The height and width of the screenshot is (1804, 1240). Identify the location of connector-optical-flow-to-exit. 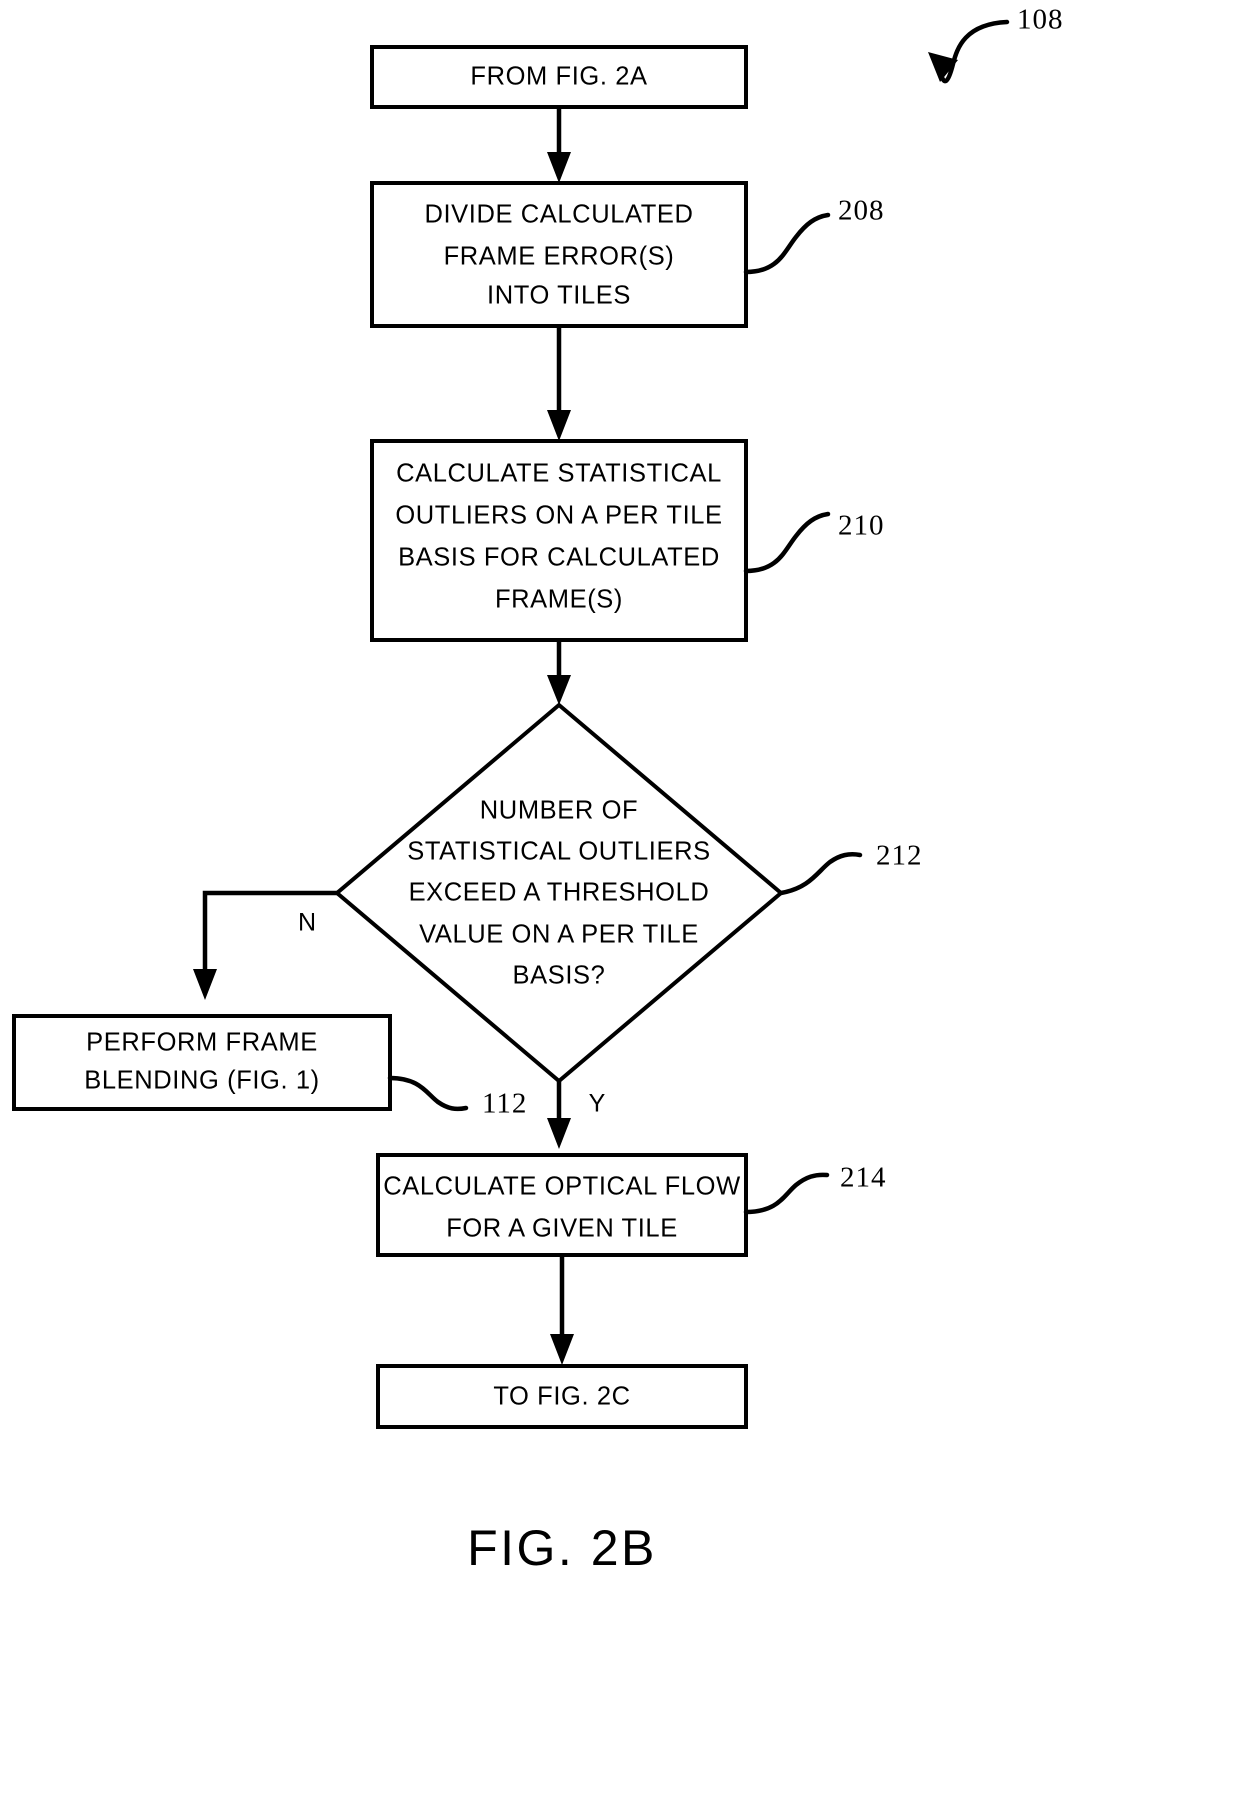
(562, 1310).